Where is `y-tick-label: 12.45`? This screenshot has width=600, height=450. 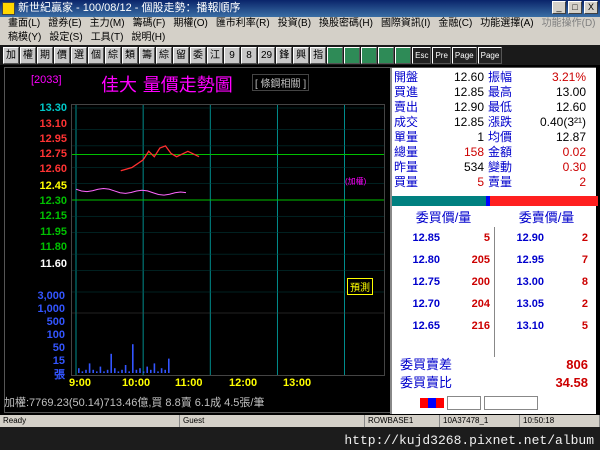 y-tick-label: 12.45 is located at coordinates (53, 186).